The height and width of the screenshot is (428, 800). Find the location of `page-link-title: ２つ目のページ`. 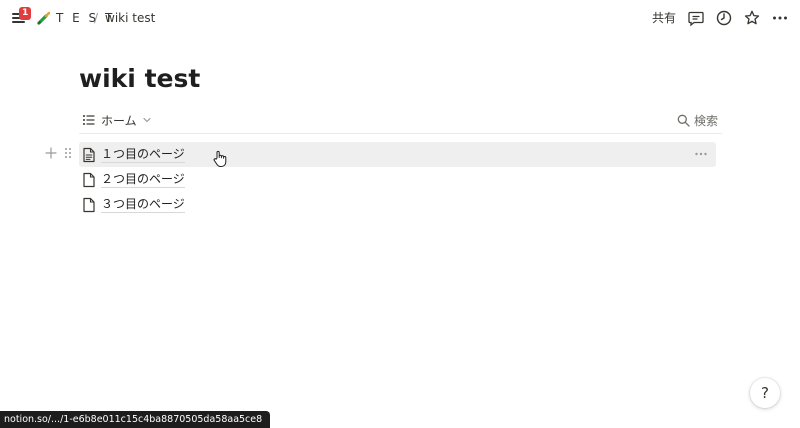

page-link-title: ２つ目のページ is located at coordinates (143, 179).